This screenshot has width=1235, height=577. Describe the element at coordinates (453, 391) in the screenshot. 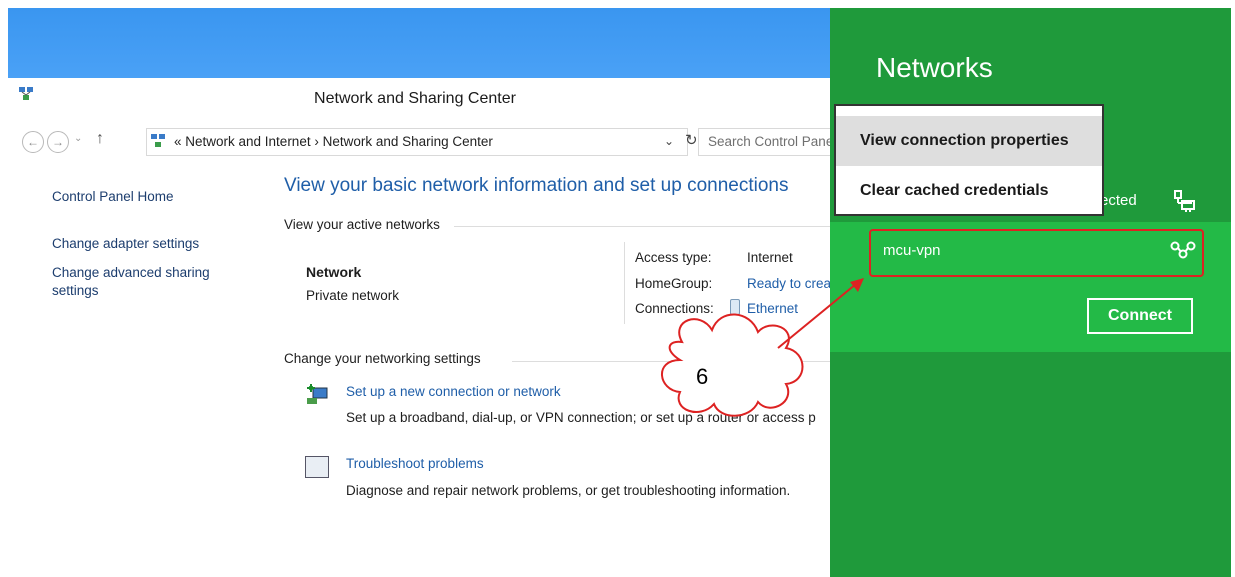

I see `setup-connection-link: Set up a new connection or network` at that location.